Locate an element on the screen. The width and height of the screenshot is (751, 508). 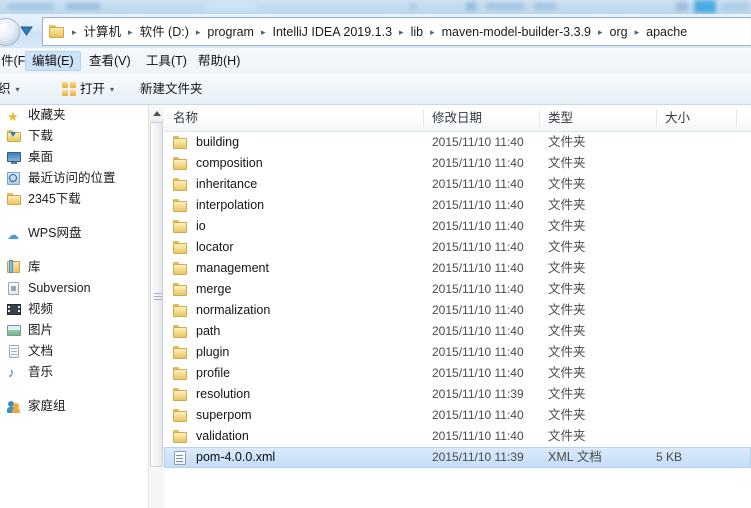
table-row: management 2015/11/10 11:40 文件夹 is located at coordinates (457, 268).